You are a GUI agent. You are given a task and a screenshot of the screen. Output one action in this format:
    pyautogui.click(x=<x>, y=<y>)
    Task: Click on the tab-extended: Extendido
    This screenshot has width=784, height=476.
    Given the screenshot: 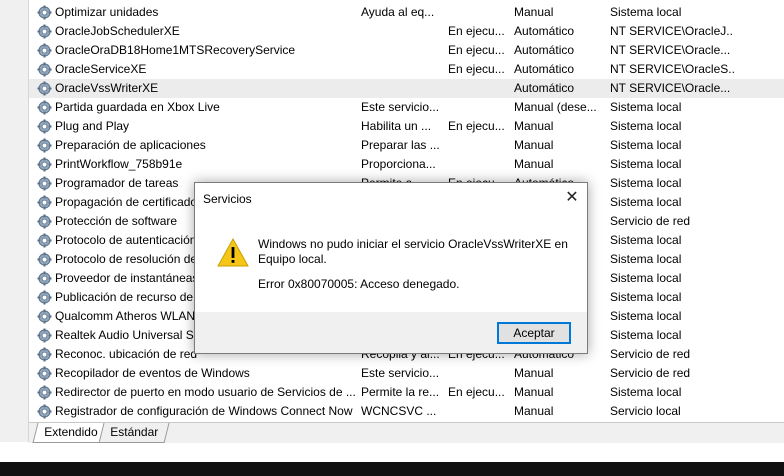 What is the action you would take?
    pyautogui.click(x=70, y=433)
    